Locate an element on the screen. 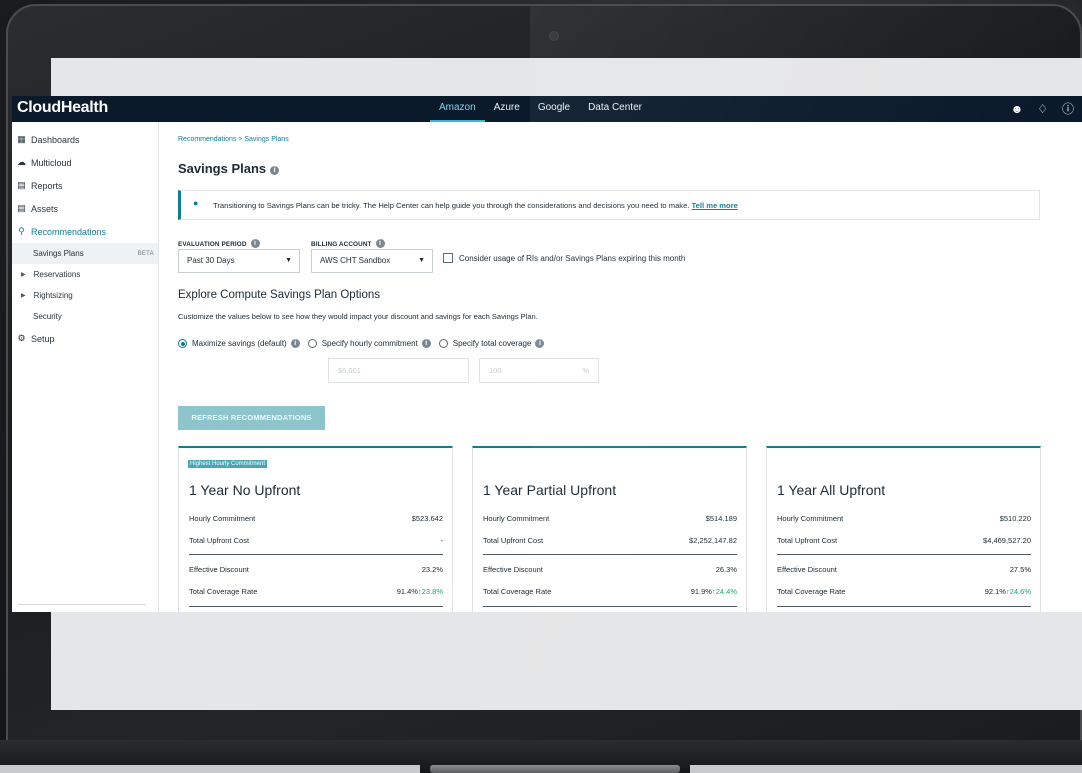 The width and height of the screenshot is (1082, 773). tab-google: Google is located at coordinates (554, 109).